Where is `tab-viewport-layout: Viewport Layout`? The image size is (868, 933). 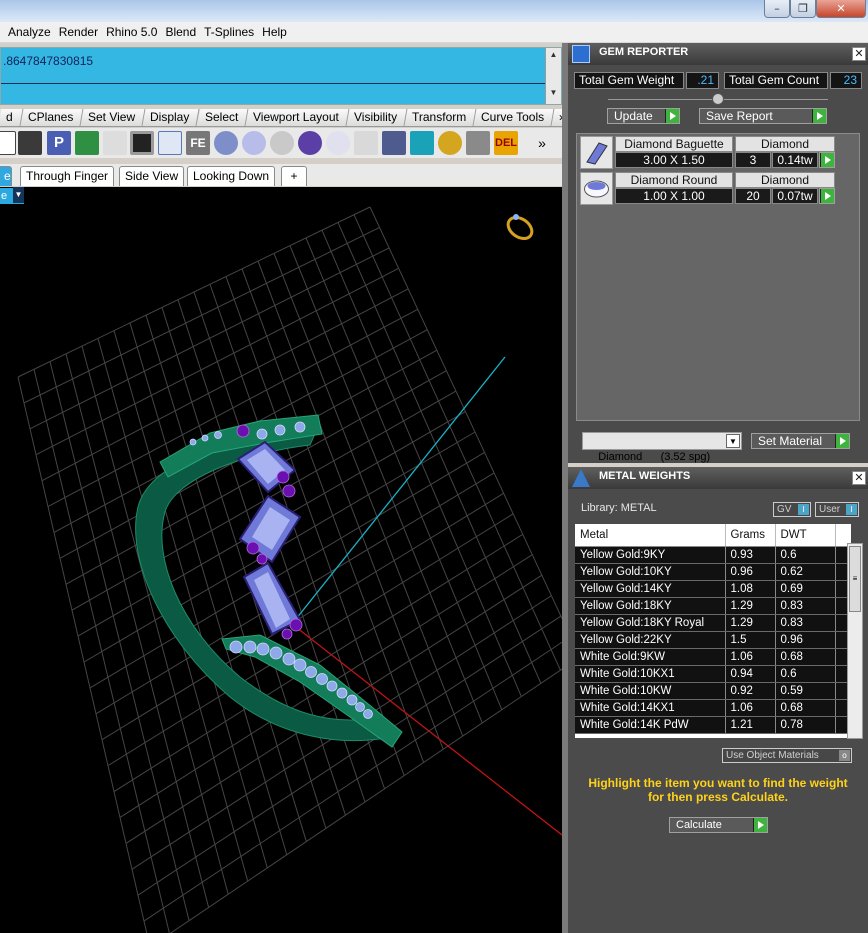 tab-viewport-layout: Viewport Layout is located at coordinates (297, 117).